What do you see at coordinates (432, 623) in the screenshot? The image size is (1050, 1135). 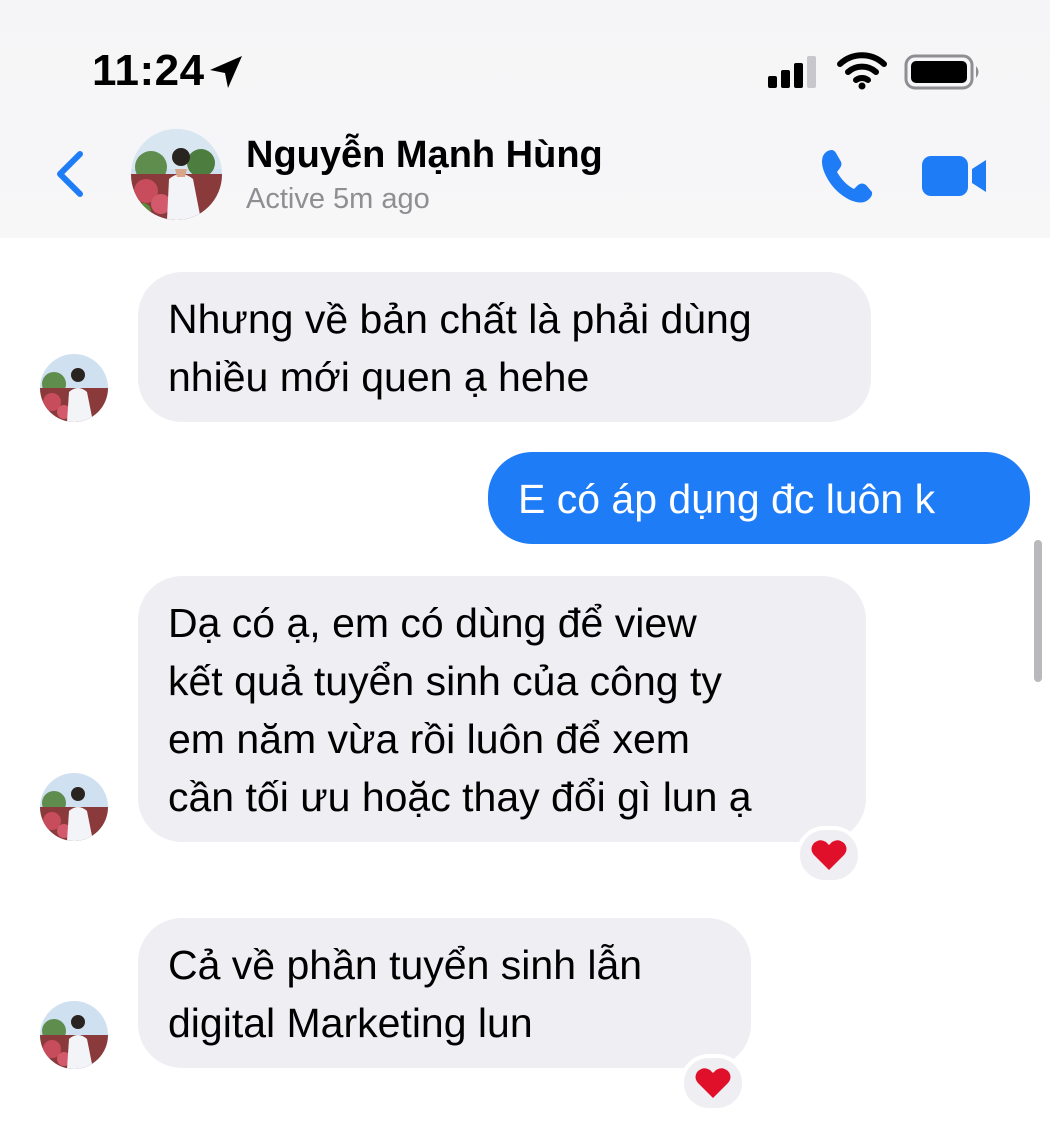 I see `message-line: Dạ có ạ, em có dùng để view` at bounding box center [432, 623].